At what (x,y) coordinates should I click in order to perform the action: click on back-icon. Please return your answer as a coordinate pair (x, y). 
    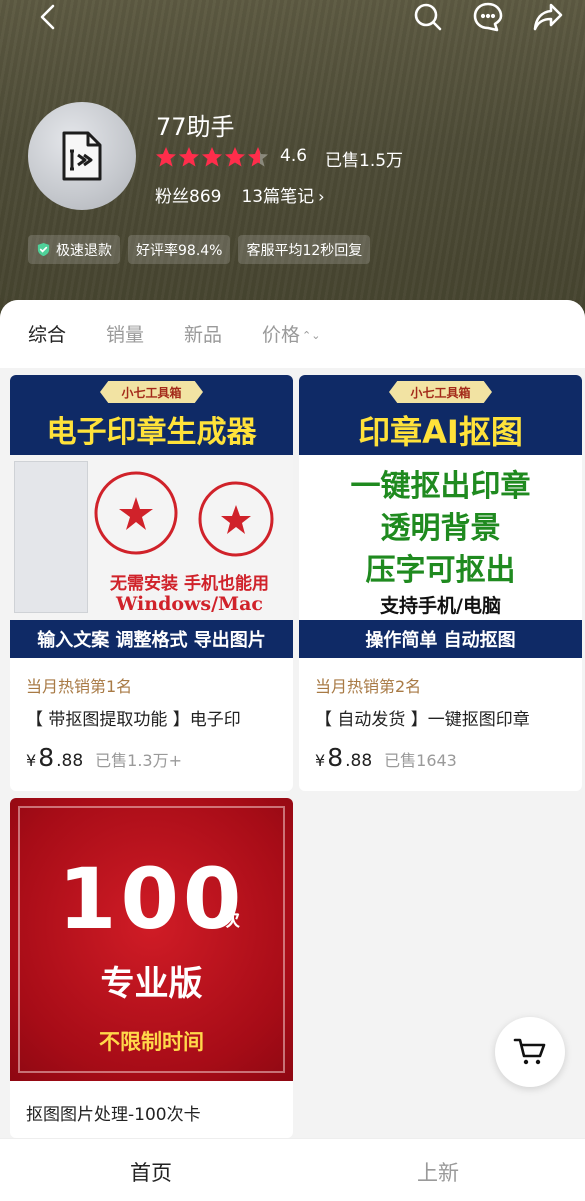
    Looking at the image, I should click on (47, 17).